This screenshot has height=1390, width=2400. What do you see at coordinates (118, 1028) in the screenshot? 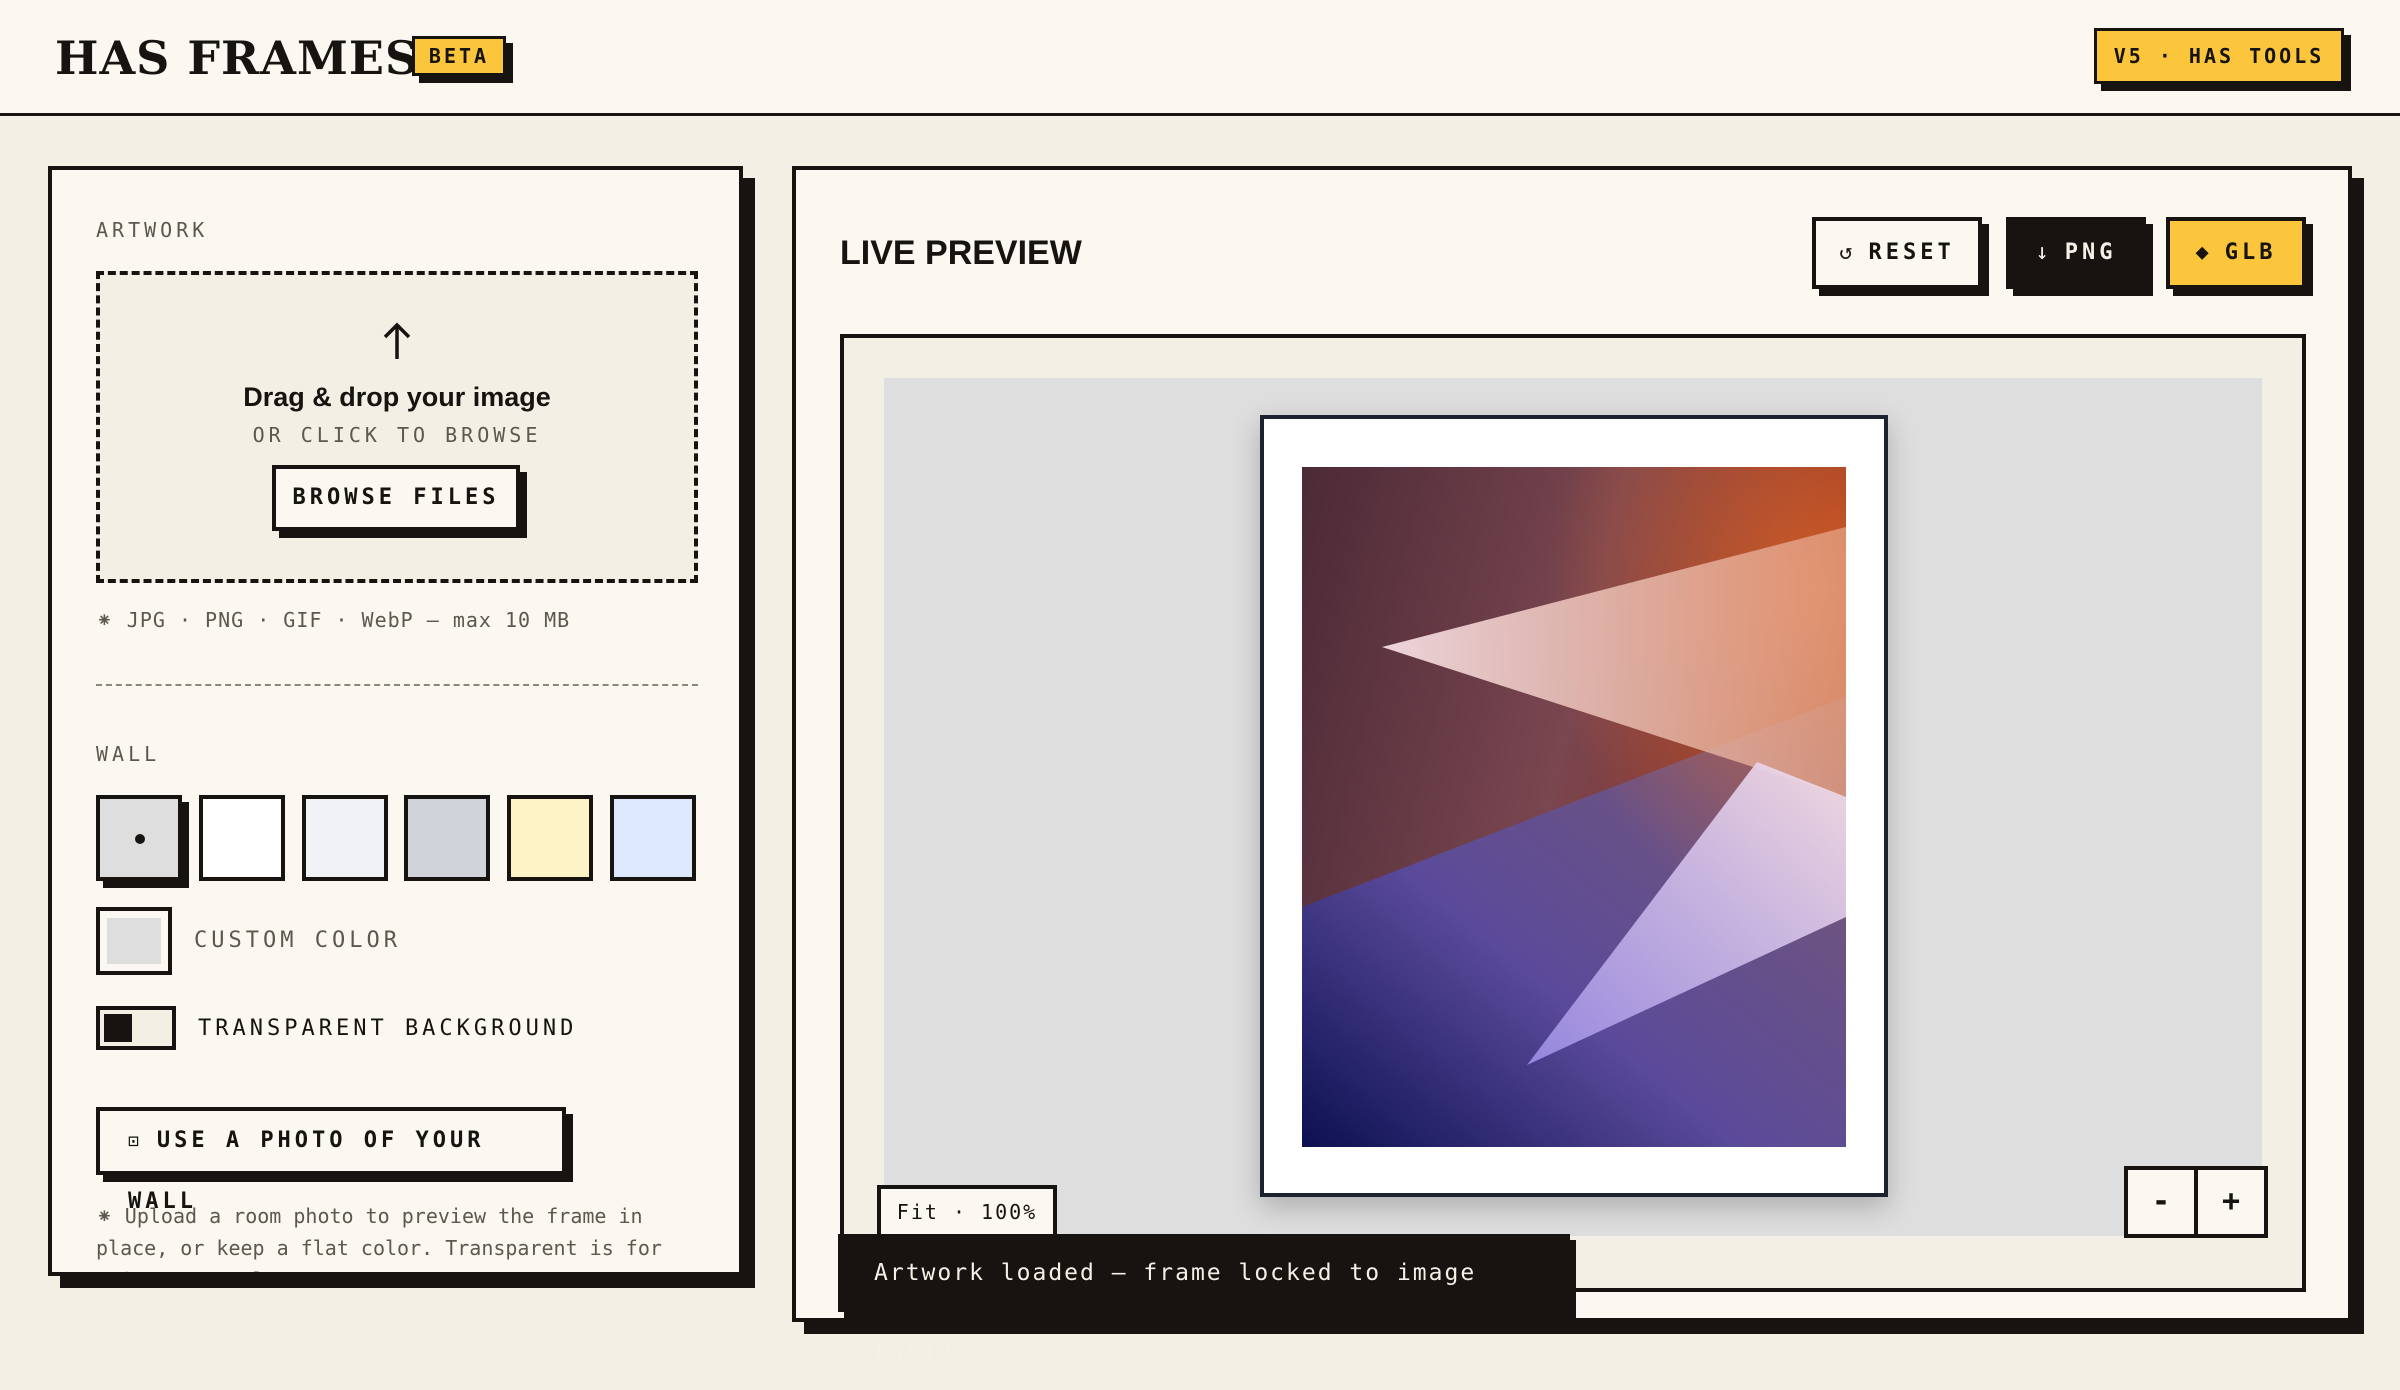
I see `toggle-knob` at bounding box center [118, 1028].